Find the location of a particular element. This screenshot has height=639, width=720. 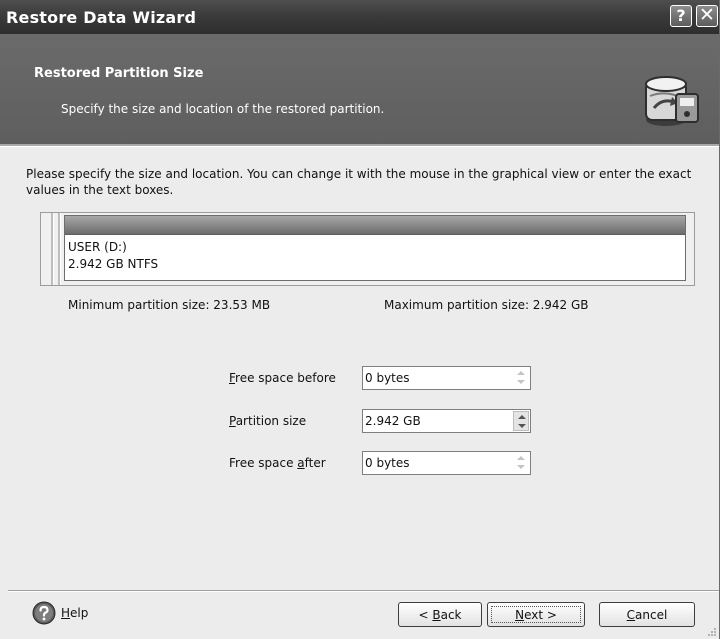

help-link: Help is located at coordinates (74, 613).